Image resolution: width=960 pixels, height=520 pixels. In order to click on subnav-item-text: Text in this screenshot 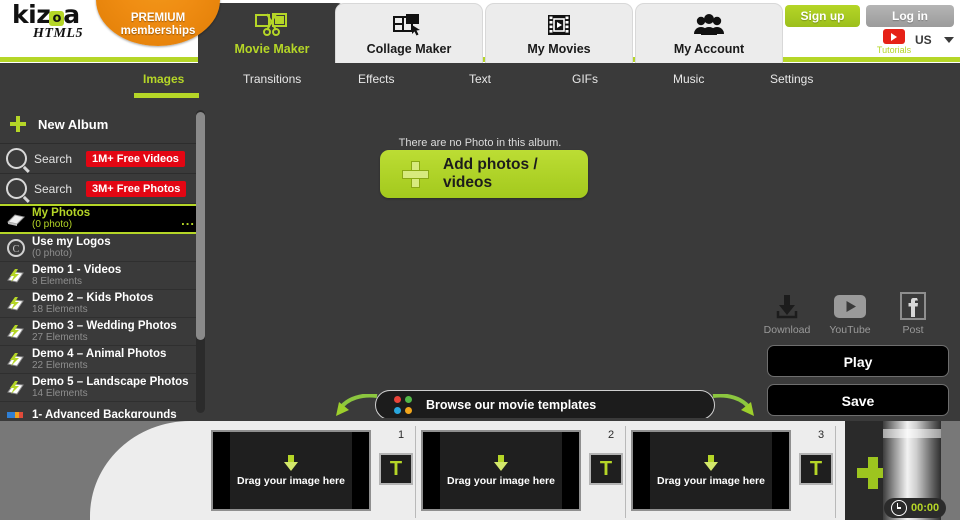, I will do `click(480, 79)`.